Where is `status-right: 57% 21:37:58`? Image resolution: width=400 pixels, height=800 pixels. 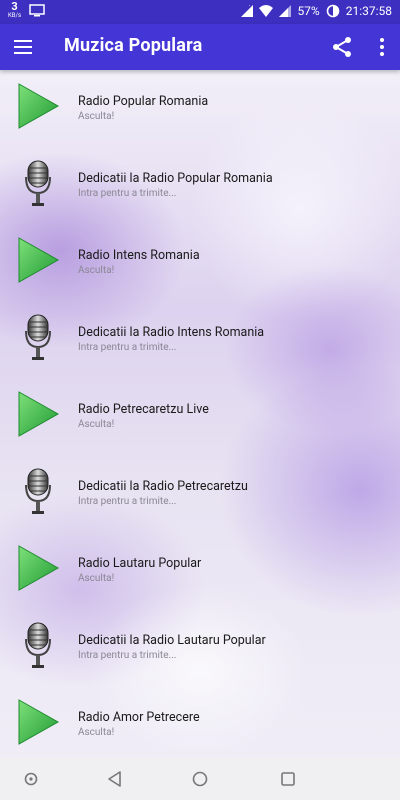 status-right: 57% 21:37:58 is located at coordinates (316, 11).